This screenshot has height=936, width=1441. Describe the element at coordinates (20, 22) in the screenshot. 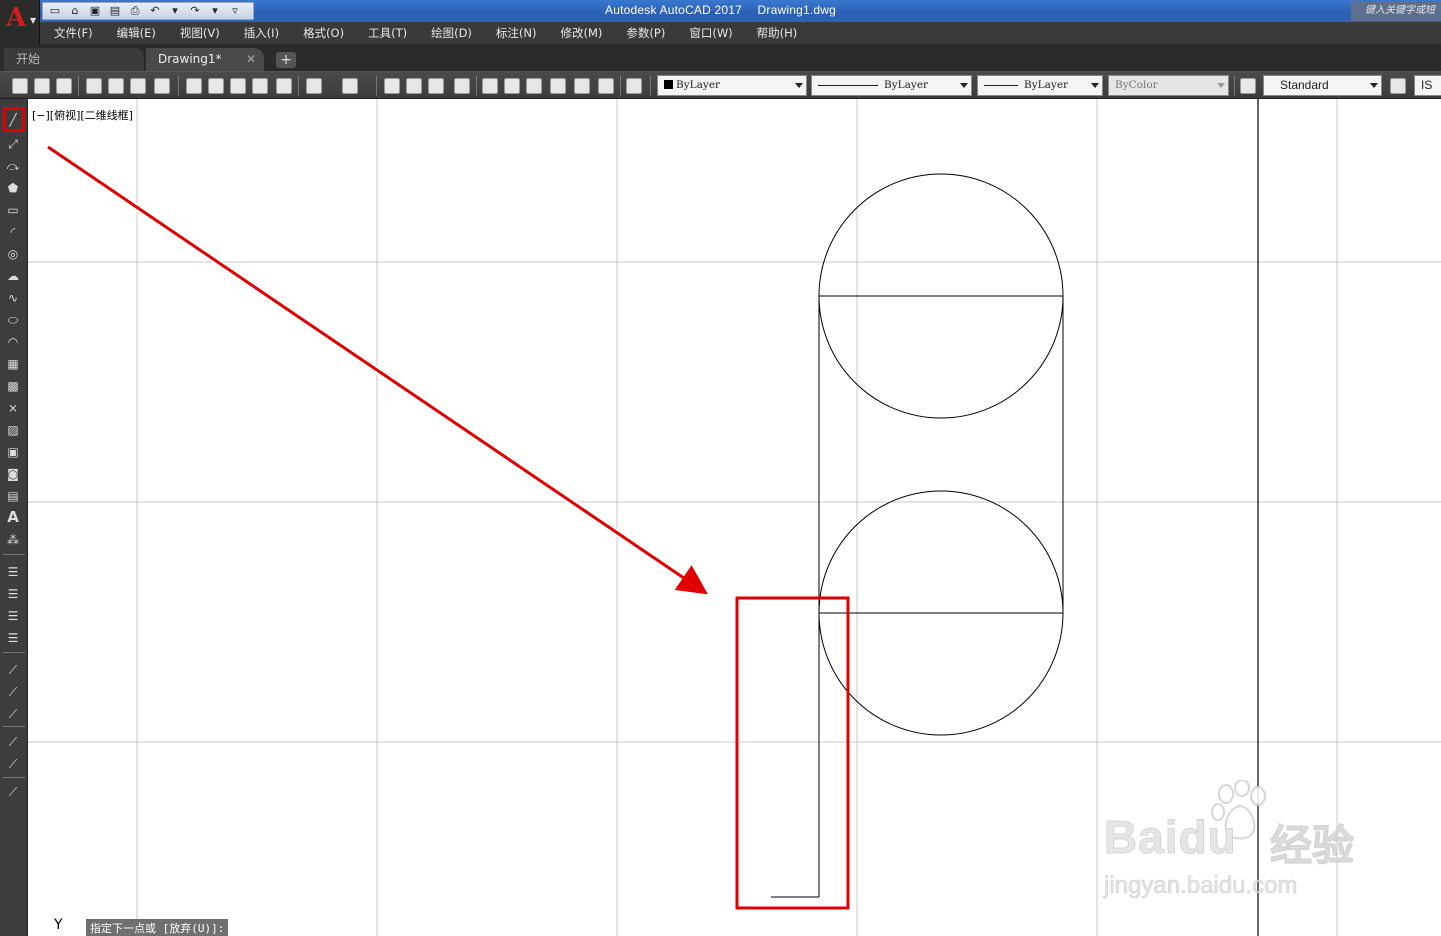

I see `application-menu-button: A ▼` at that location.